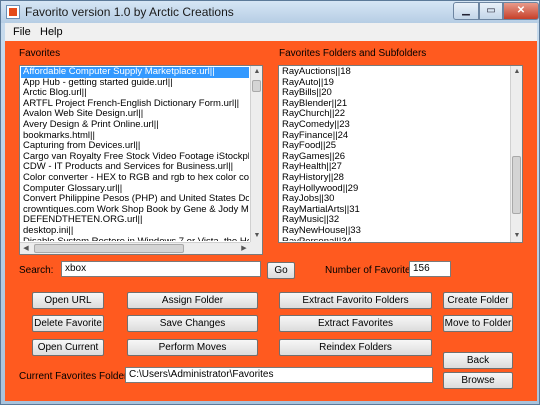  I want to click on reindex-folders-button: Reindex Folders, so click(355, 347).